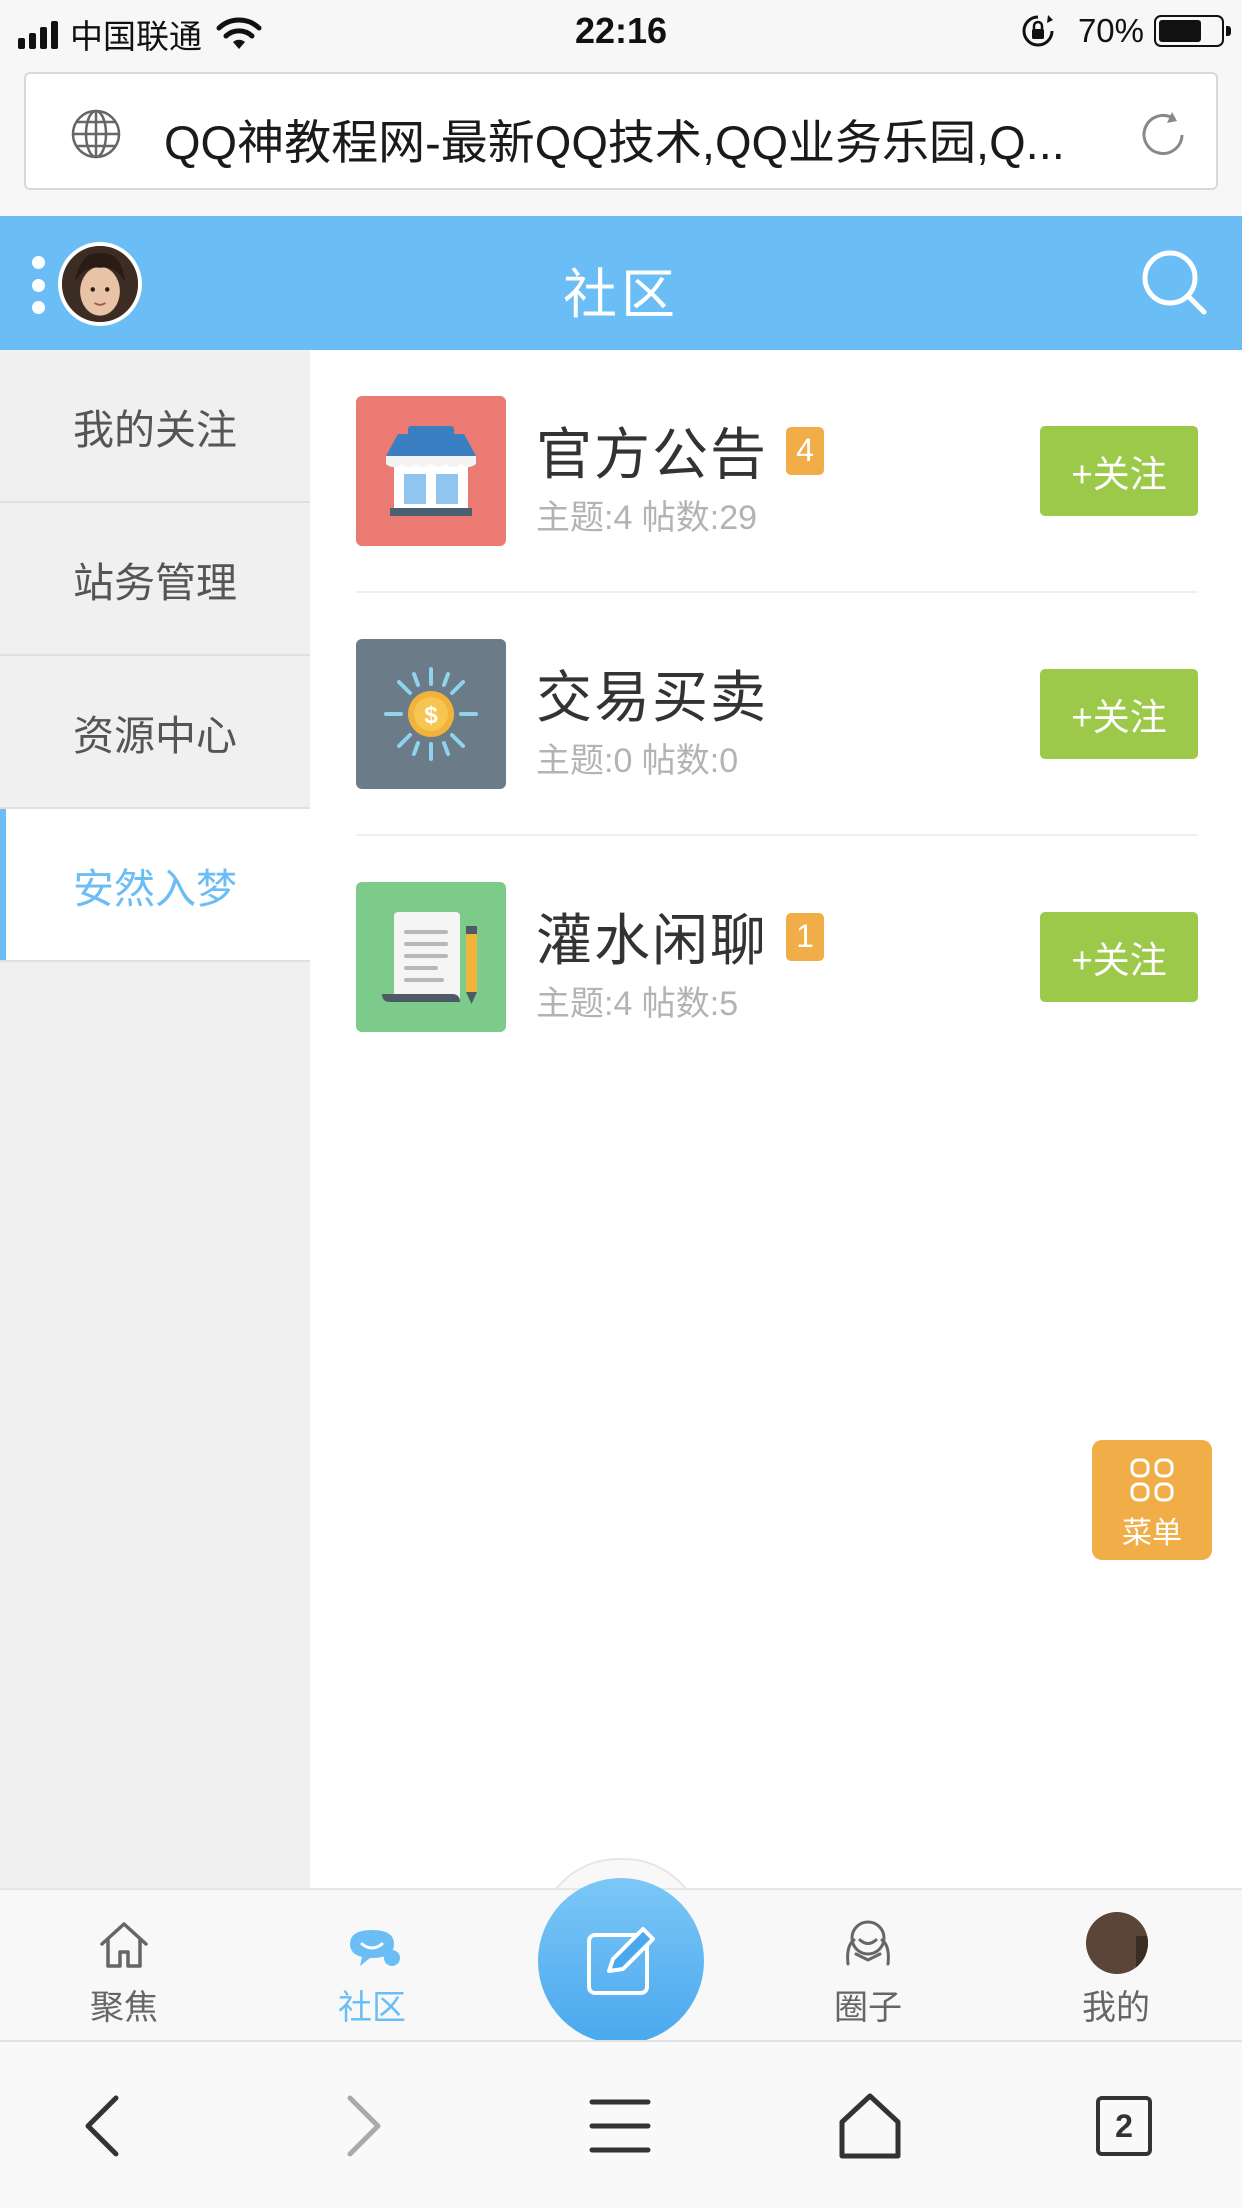 The image size is (1242, 2208). What do you see at coordinates (1152, 1533) in the screenshot?
I see `floating-menu-label: 菜单` at bounding box center [1152, 1533].